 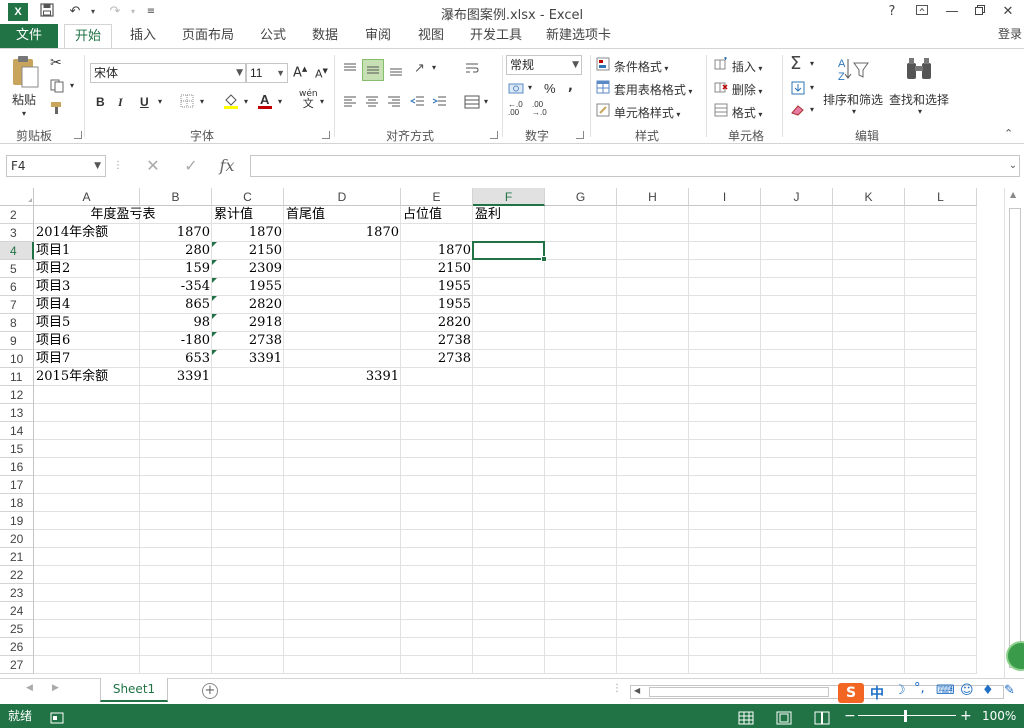 What do you see at coordinates (434, 67) in the screenshot?
I see `orientation-dropdown-icon: ▾` at bounding box center [434, 67].